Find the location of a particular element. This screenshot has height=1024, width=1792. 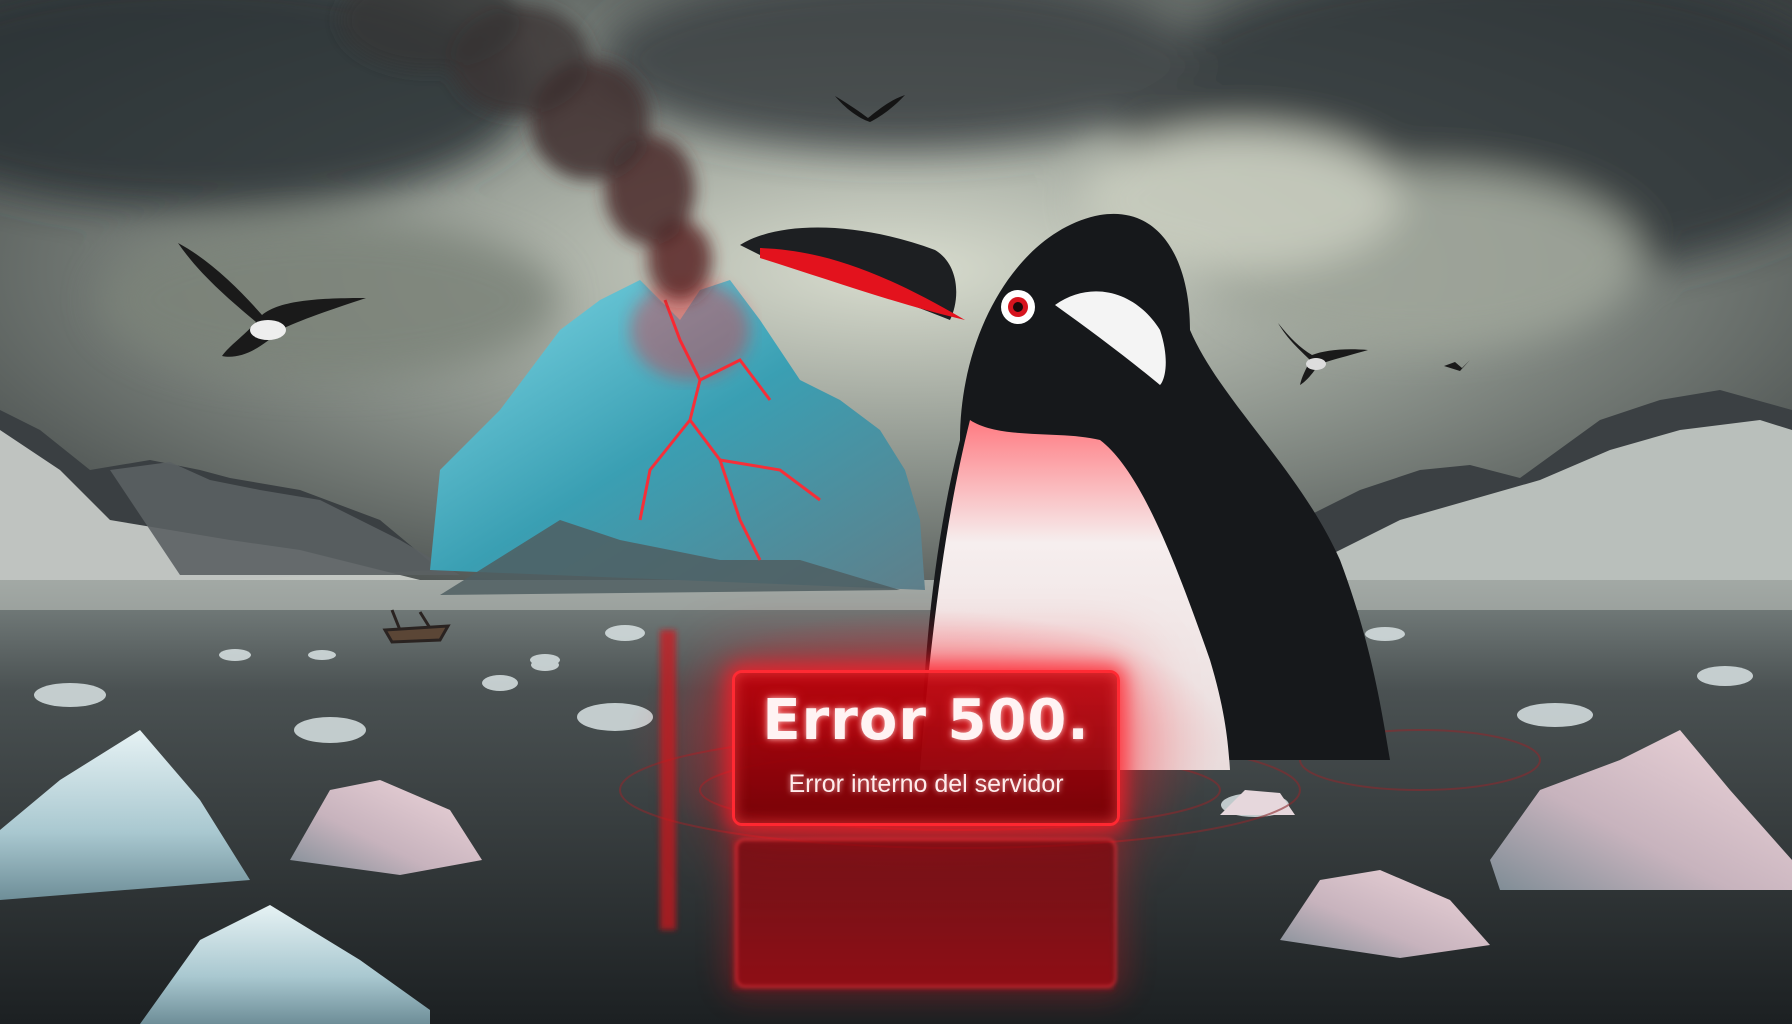

error-sign-reflection-panel is located at coordinates (926, 913).